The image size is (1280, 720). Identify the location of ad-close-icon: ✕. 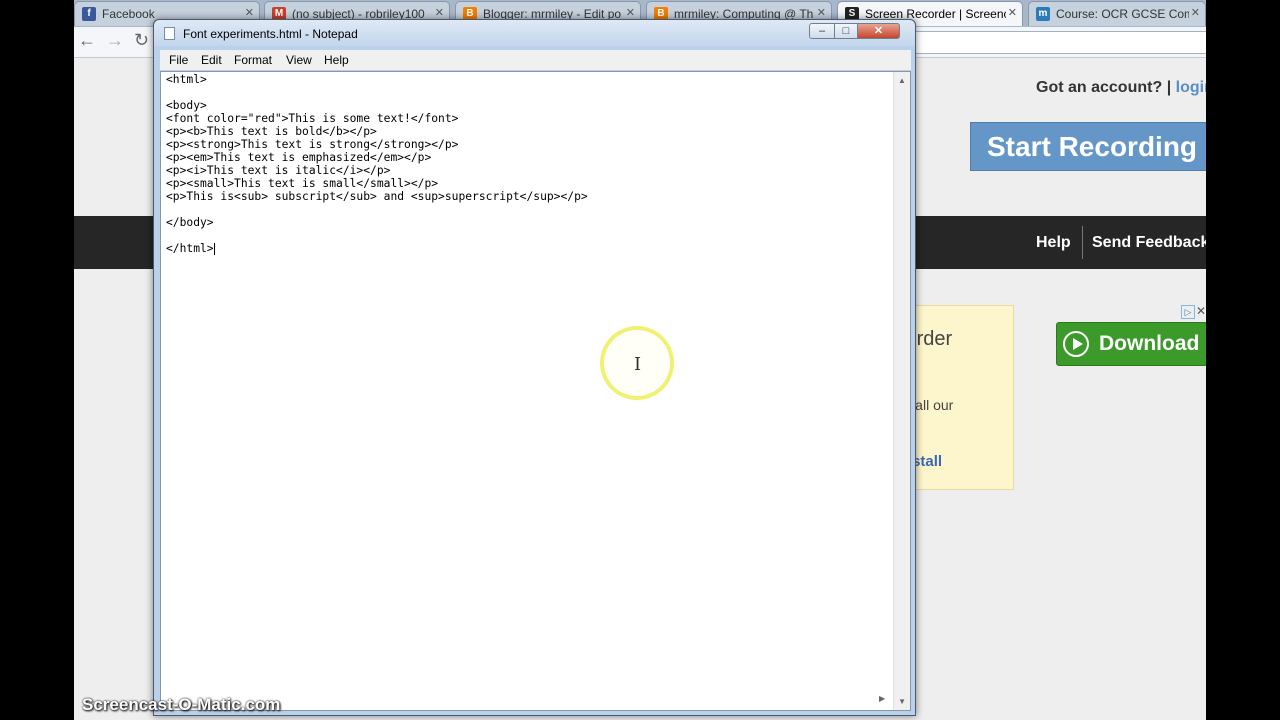
(1201, 311).